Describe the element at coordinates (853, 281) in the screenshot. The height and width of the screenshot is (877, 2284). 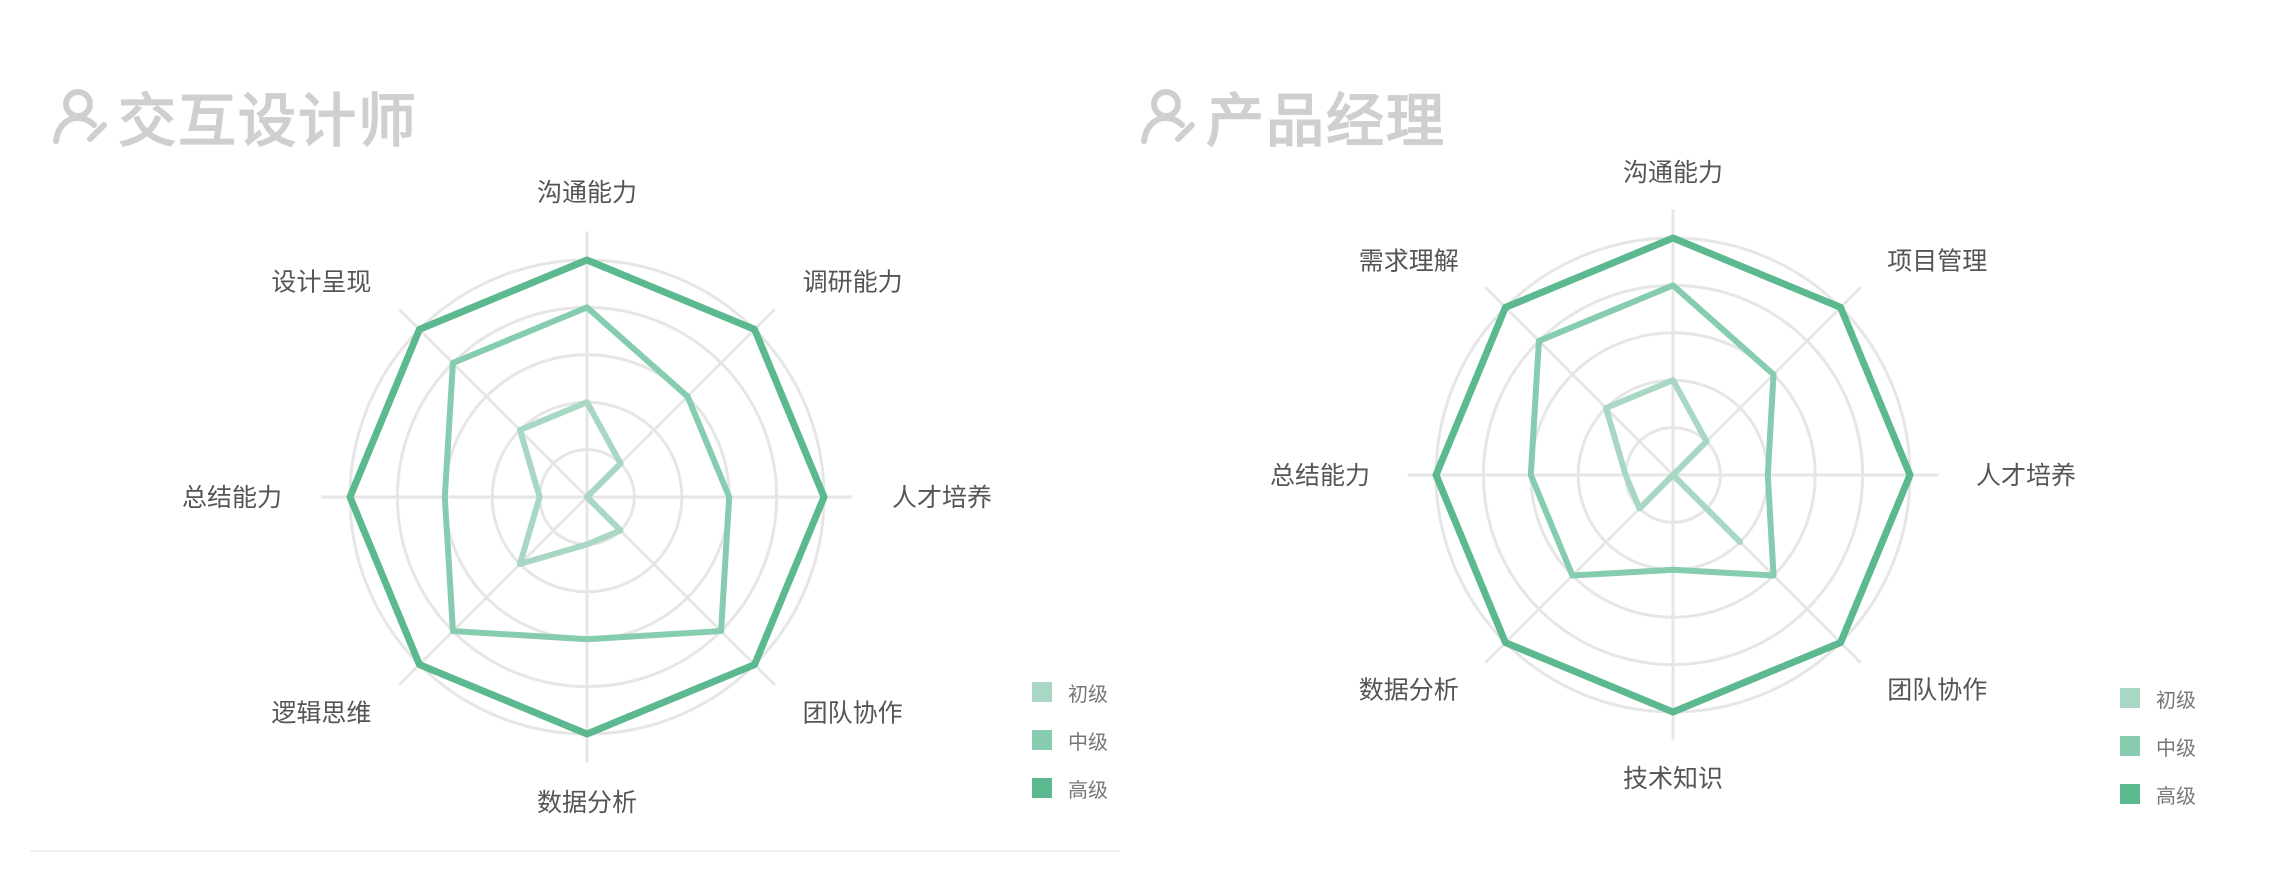
I see `axis-label: 调研能力` at that location.